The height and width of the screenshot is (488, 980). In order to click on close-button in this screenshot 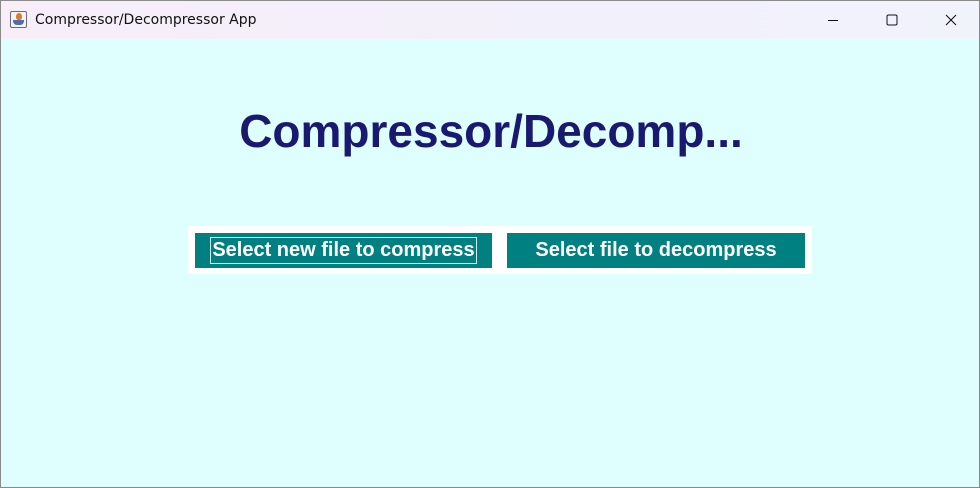, I will do `click(951, 20)`.